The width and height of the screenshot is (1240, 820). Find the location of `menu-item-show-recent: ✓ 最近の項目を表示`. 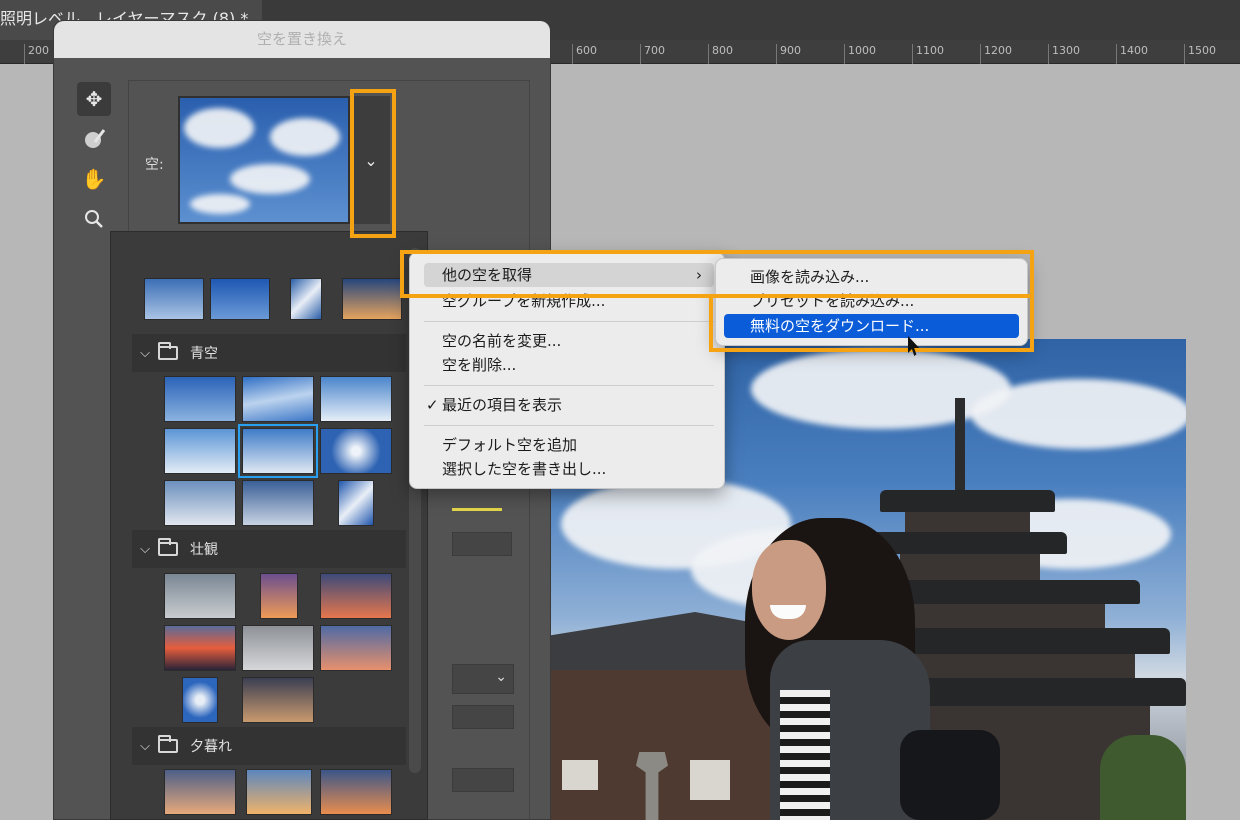

menu-item-show-recent: ✓ 最近の項目を表示 is located at coordinates (569, 405).